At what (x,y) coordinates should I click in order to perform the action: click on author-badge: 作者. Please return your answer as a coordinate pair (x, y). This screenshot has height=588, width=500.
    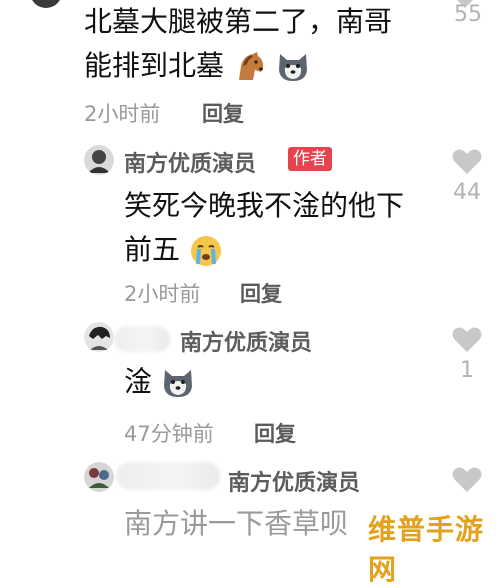
    Looking at the image, I should click on (310, 159).